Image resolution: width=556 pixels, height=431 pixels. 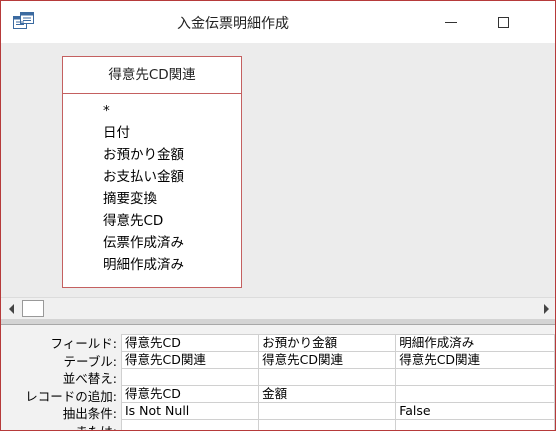 I want to click on scroll-thumb, so click(x=33, y=308).